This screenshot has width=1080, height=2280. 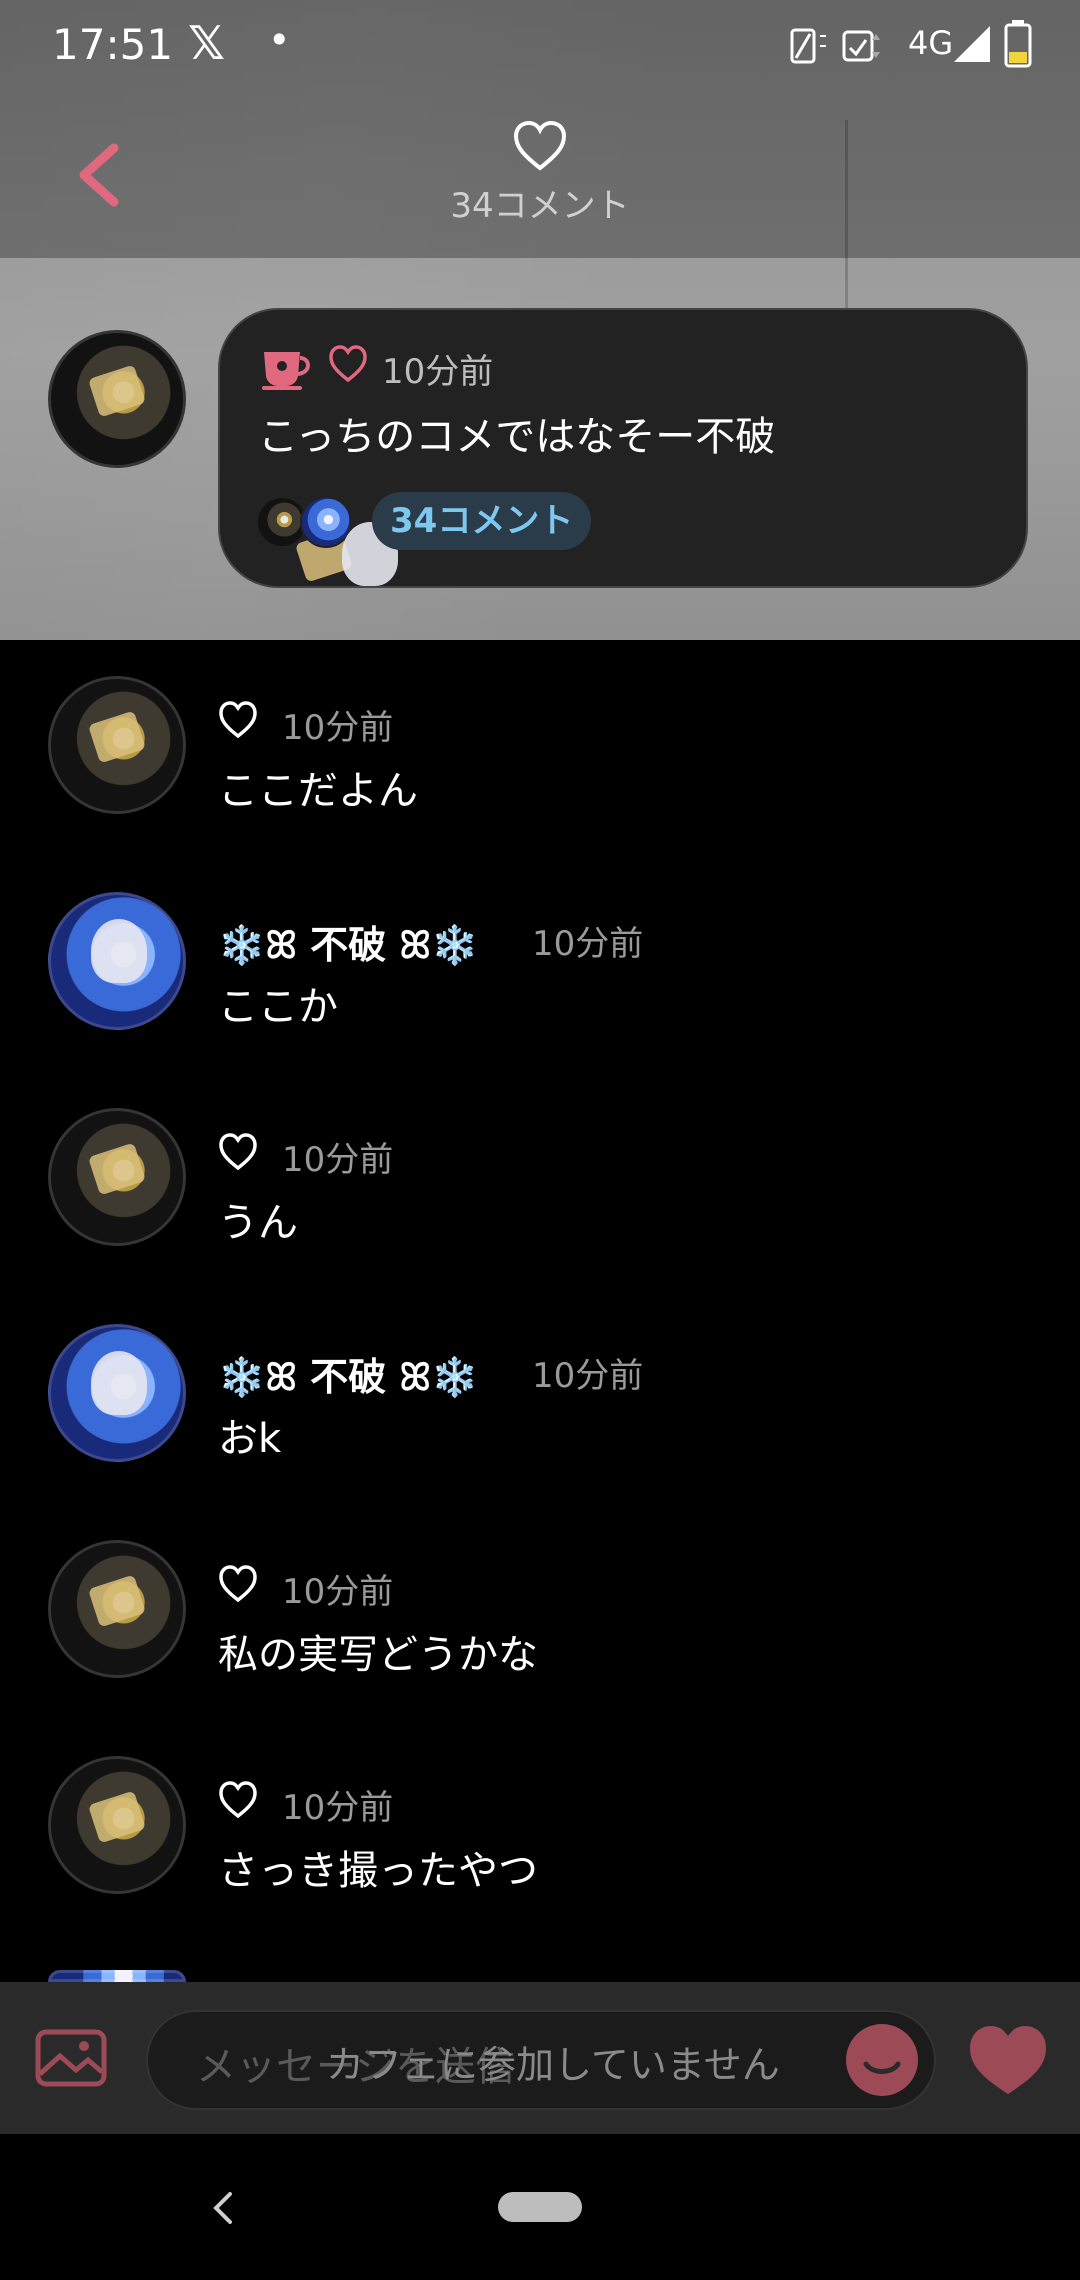 I want to click on background-decoration, so click(x=846, y=215).